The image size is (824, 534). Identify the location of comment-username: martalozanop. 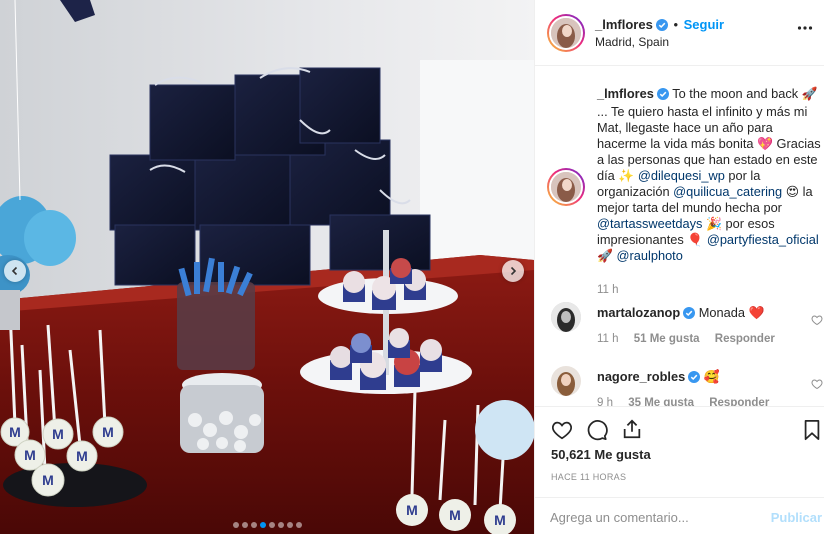
(638, 312).